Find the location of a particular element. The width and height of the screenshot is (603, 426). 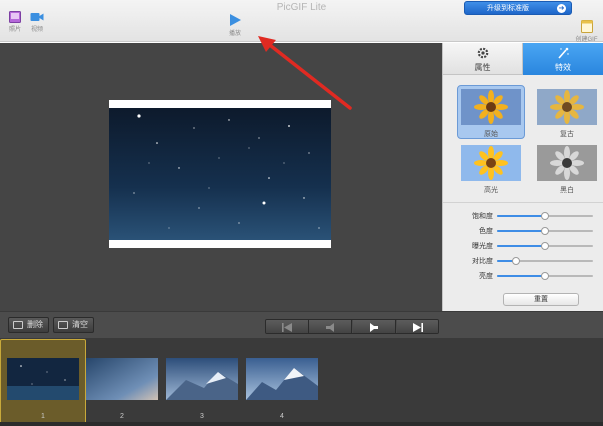

upgrade-label: 升级到标准版 is located at coordinates (508, 8).